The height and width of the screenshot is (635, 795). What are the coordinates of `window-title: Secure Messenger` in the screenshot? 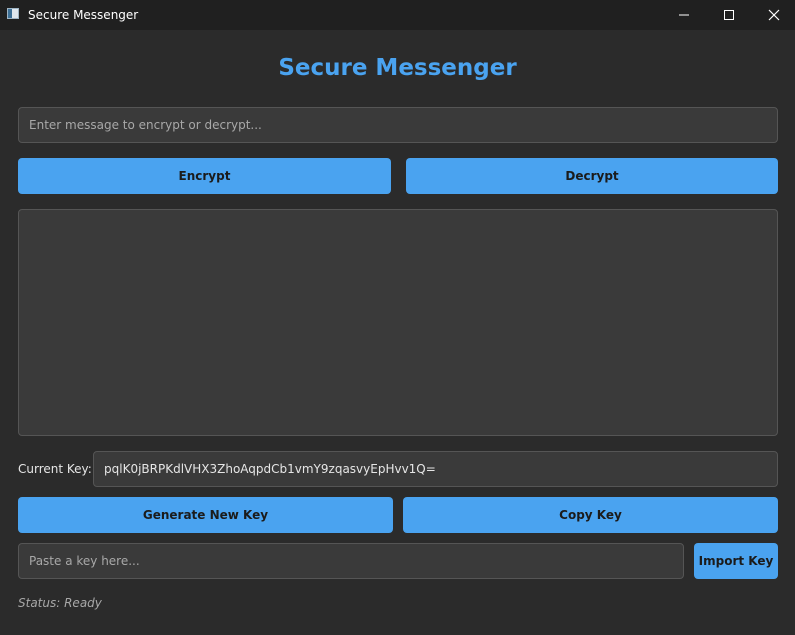 It's located at (83, 15).